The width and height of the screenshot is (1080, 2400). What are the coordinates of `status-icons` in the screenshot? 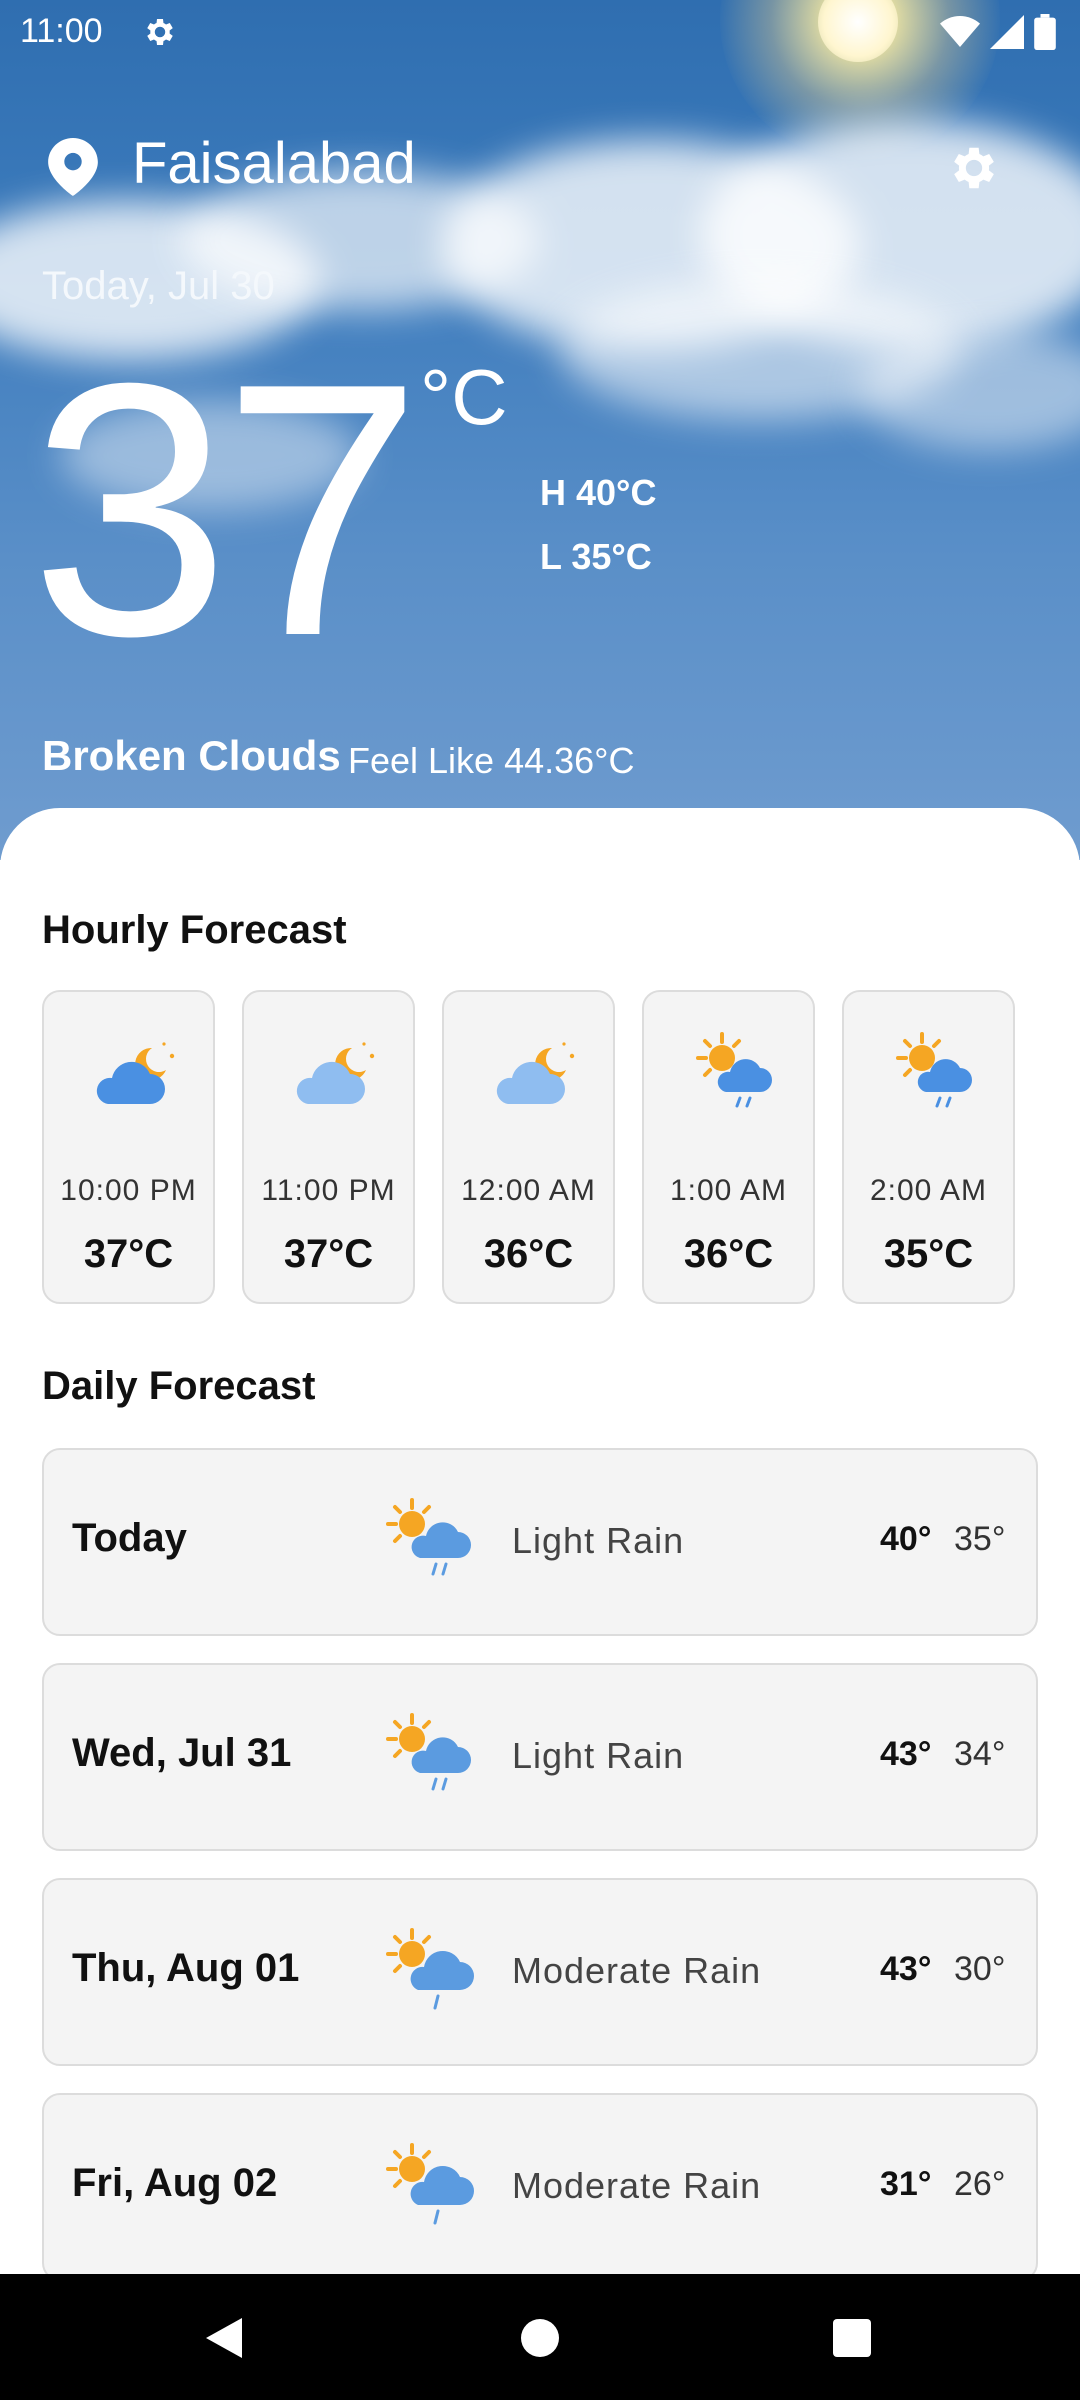 It's located at (998, 32).